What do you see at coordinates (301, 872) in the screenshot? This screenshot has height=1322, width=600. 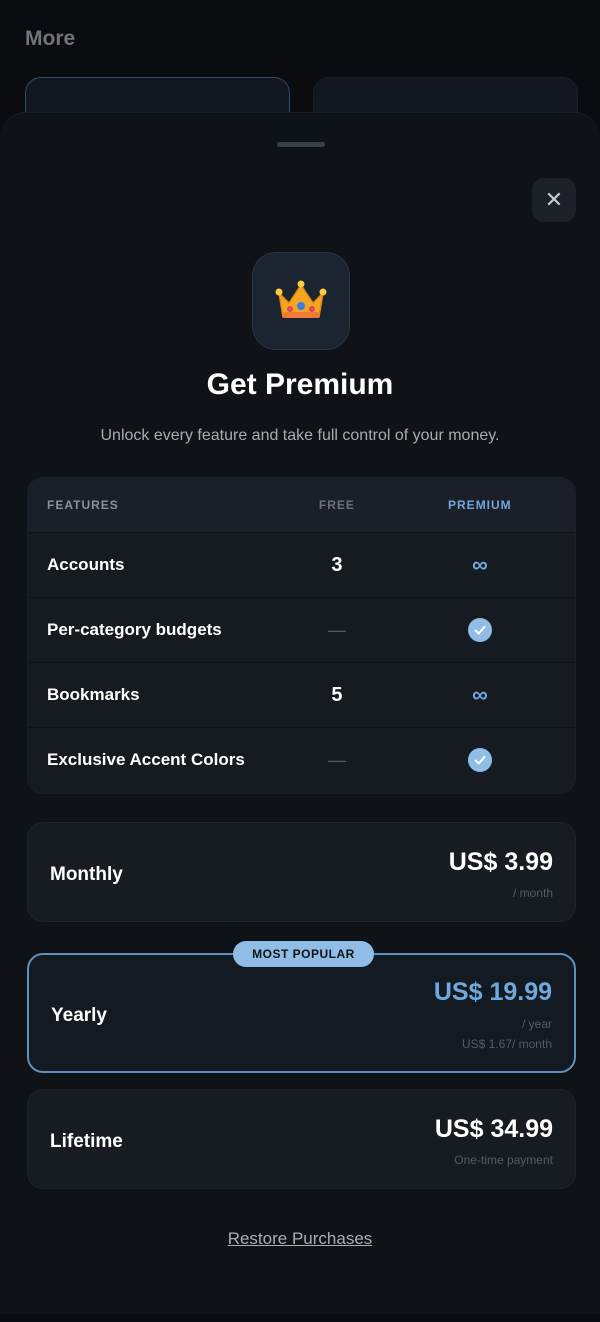 I see `plan-monthly: Monthly US$ 3.99 / month` at bounding box center [301, 872].